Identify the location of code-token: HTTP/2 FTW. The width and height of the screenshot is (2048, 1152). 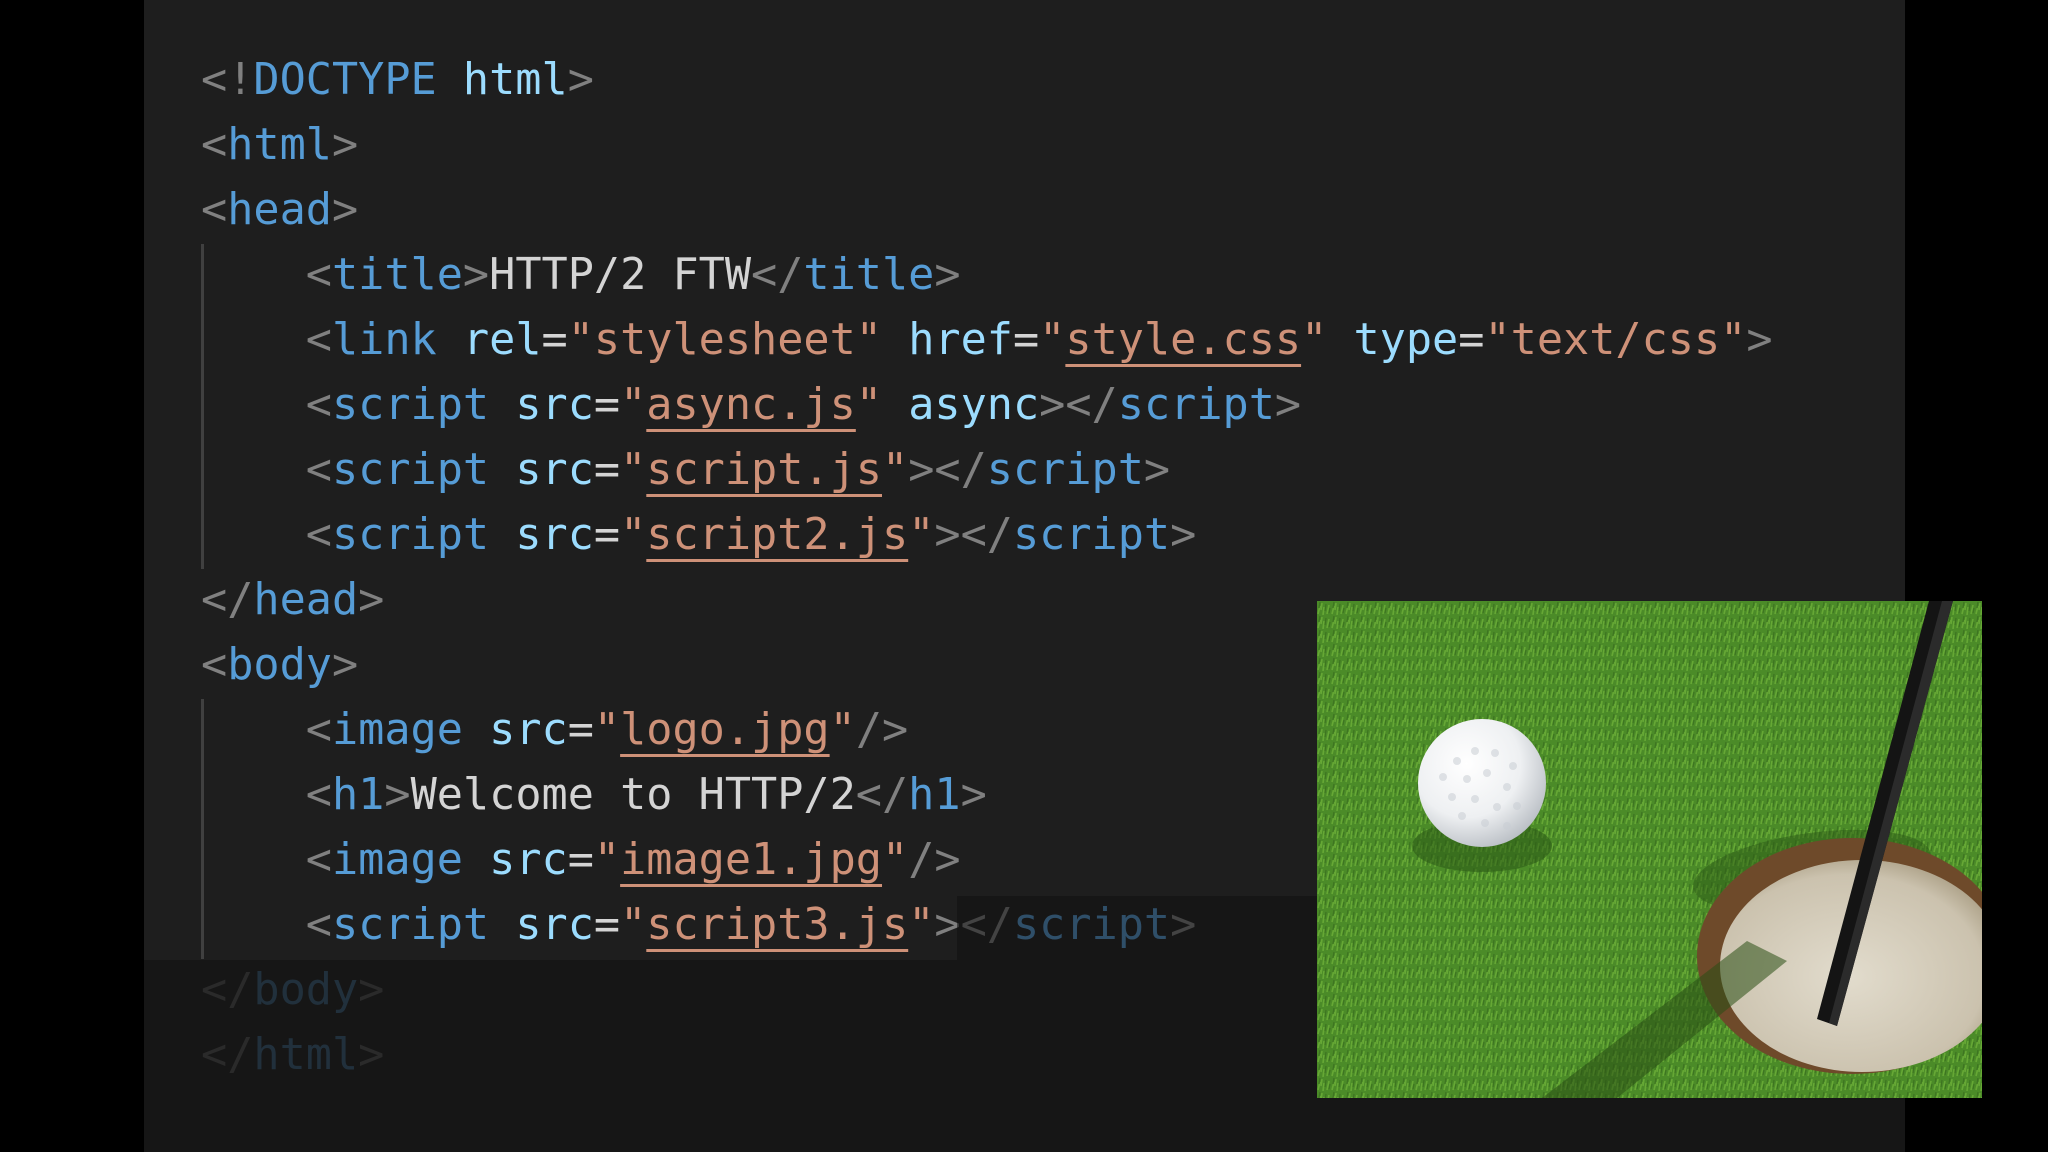
(620, 275).